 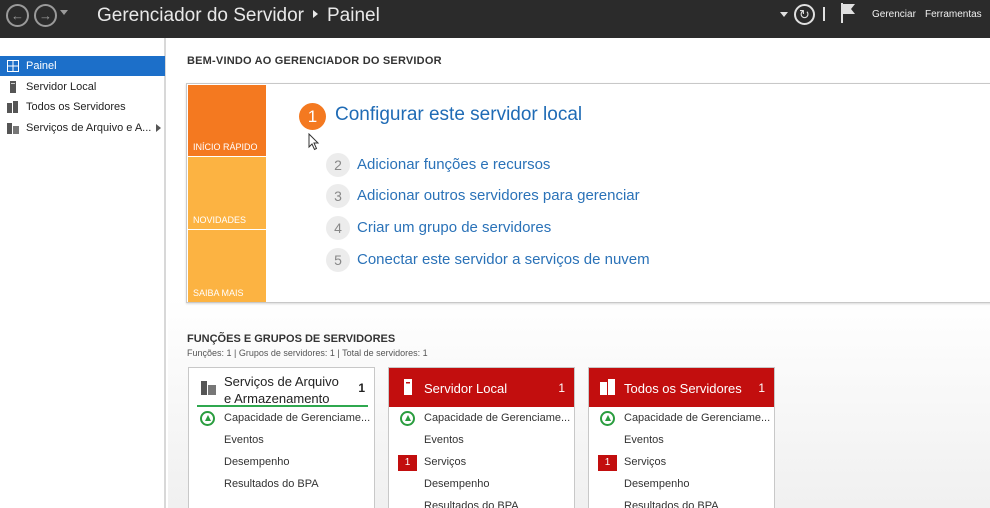 What do you see at coordinates (894, 14) in the screenshot?
I see `manage-menu: Gerenciar` at bounding box center [894, 14].